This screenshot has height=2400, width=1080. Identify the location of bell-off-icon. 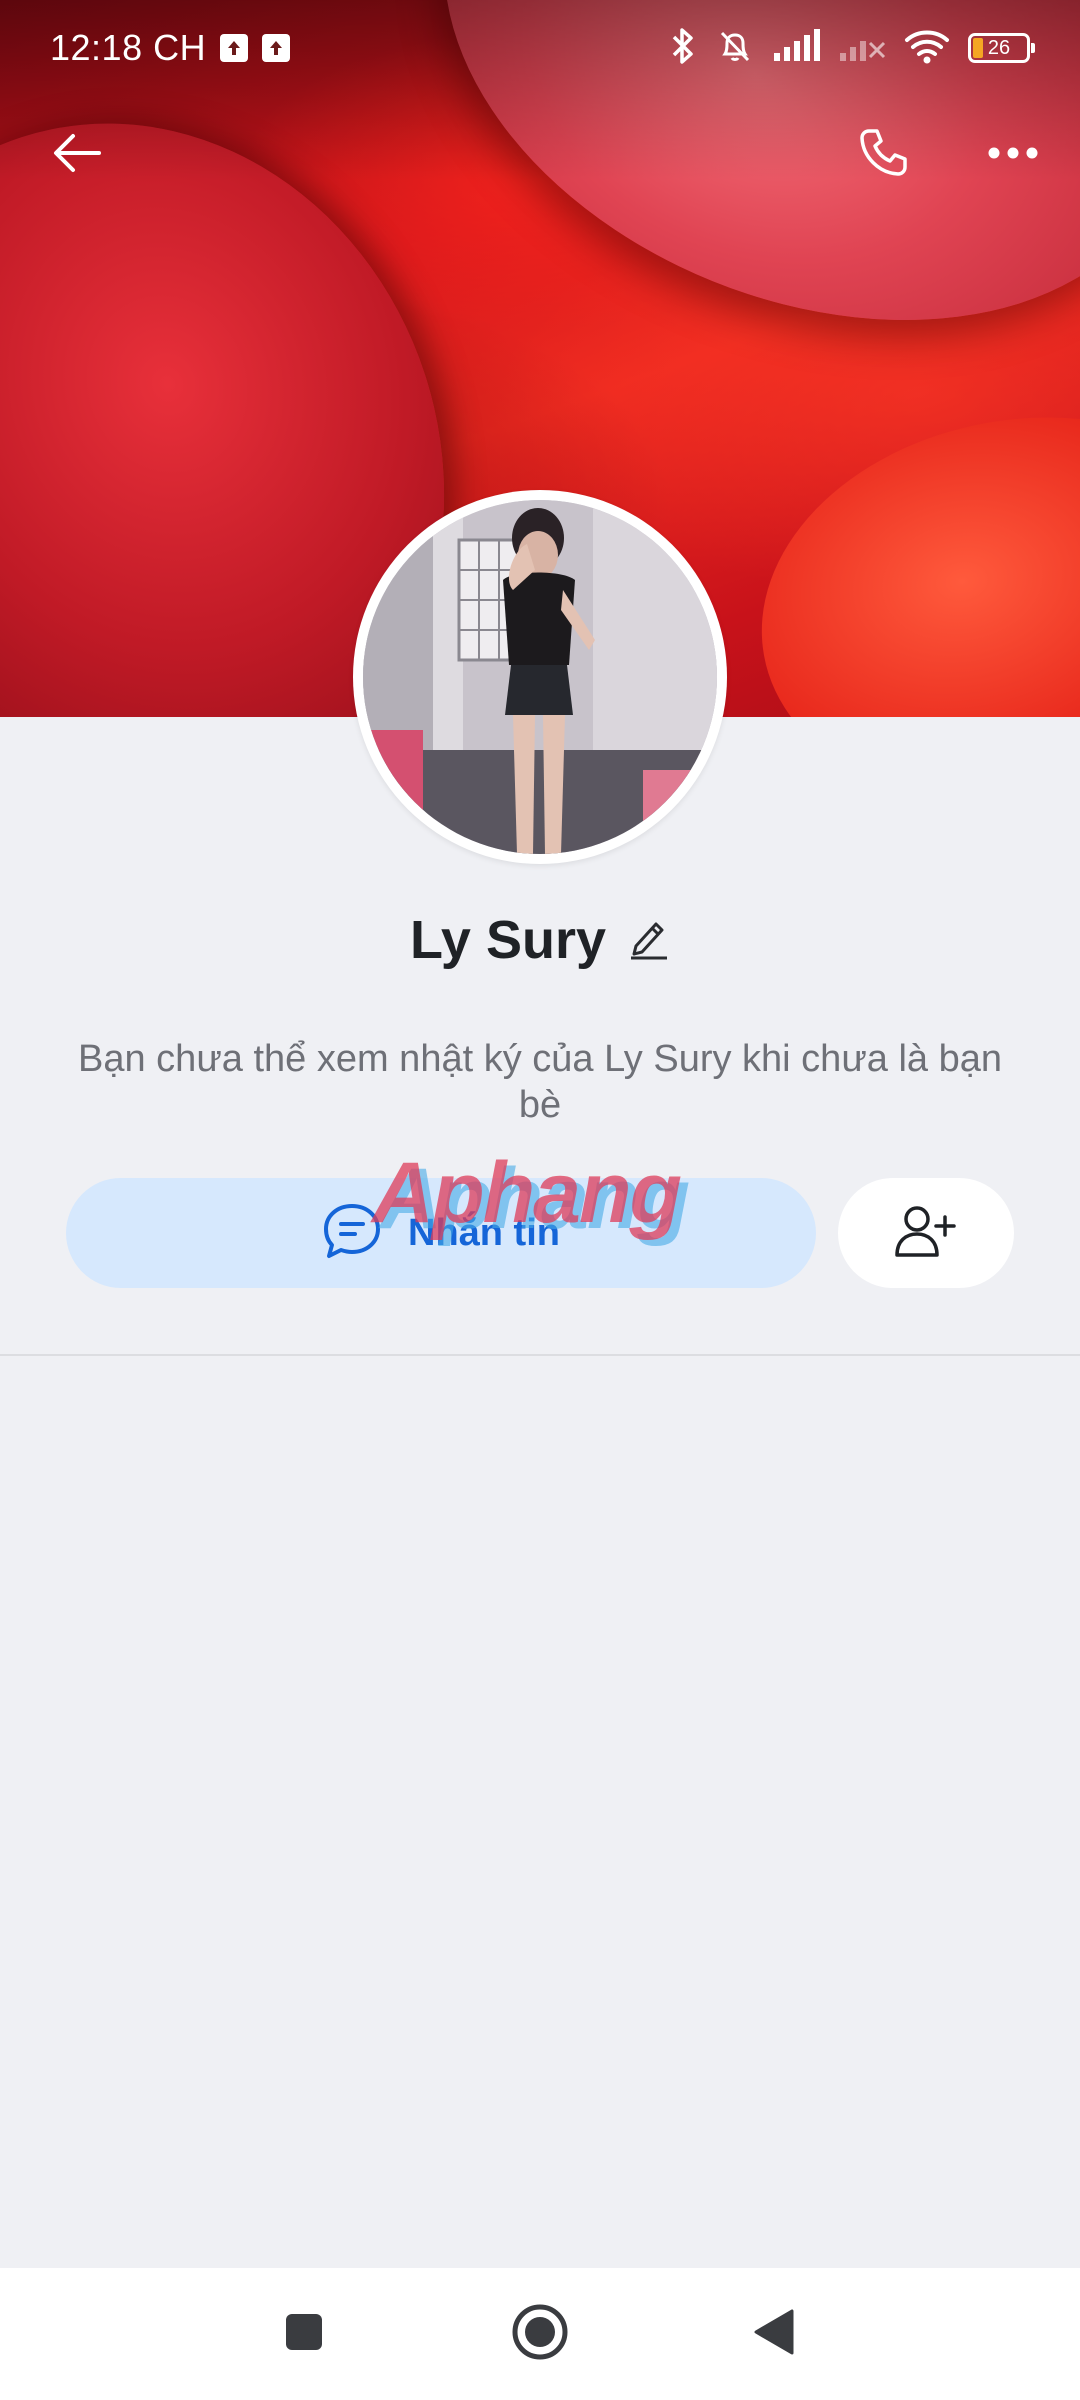
(735, 48).